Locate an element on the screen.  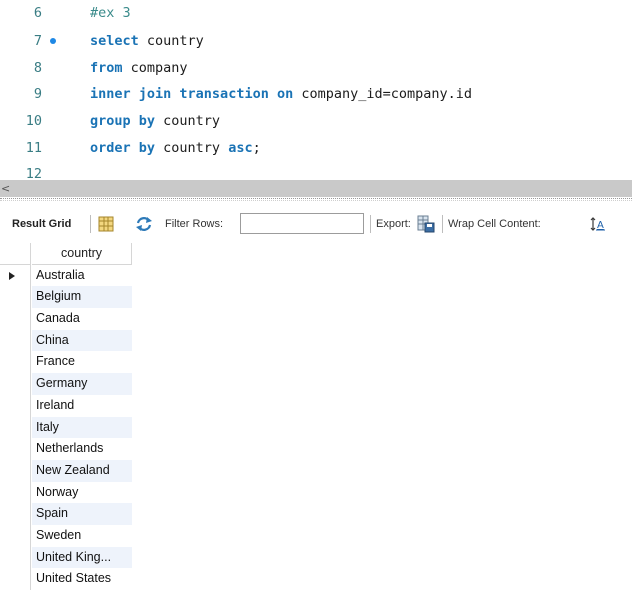
grid-view-icon is located at coordinates (106, 225).